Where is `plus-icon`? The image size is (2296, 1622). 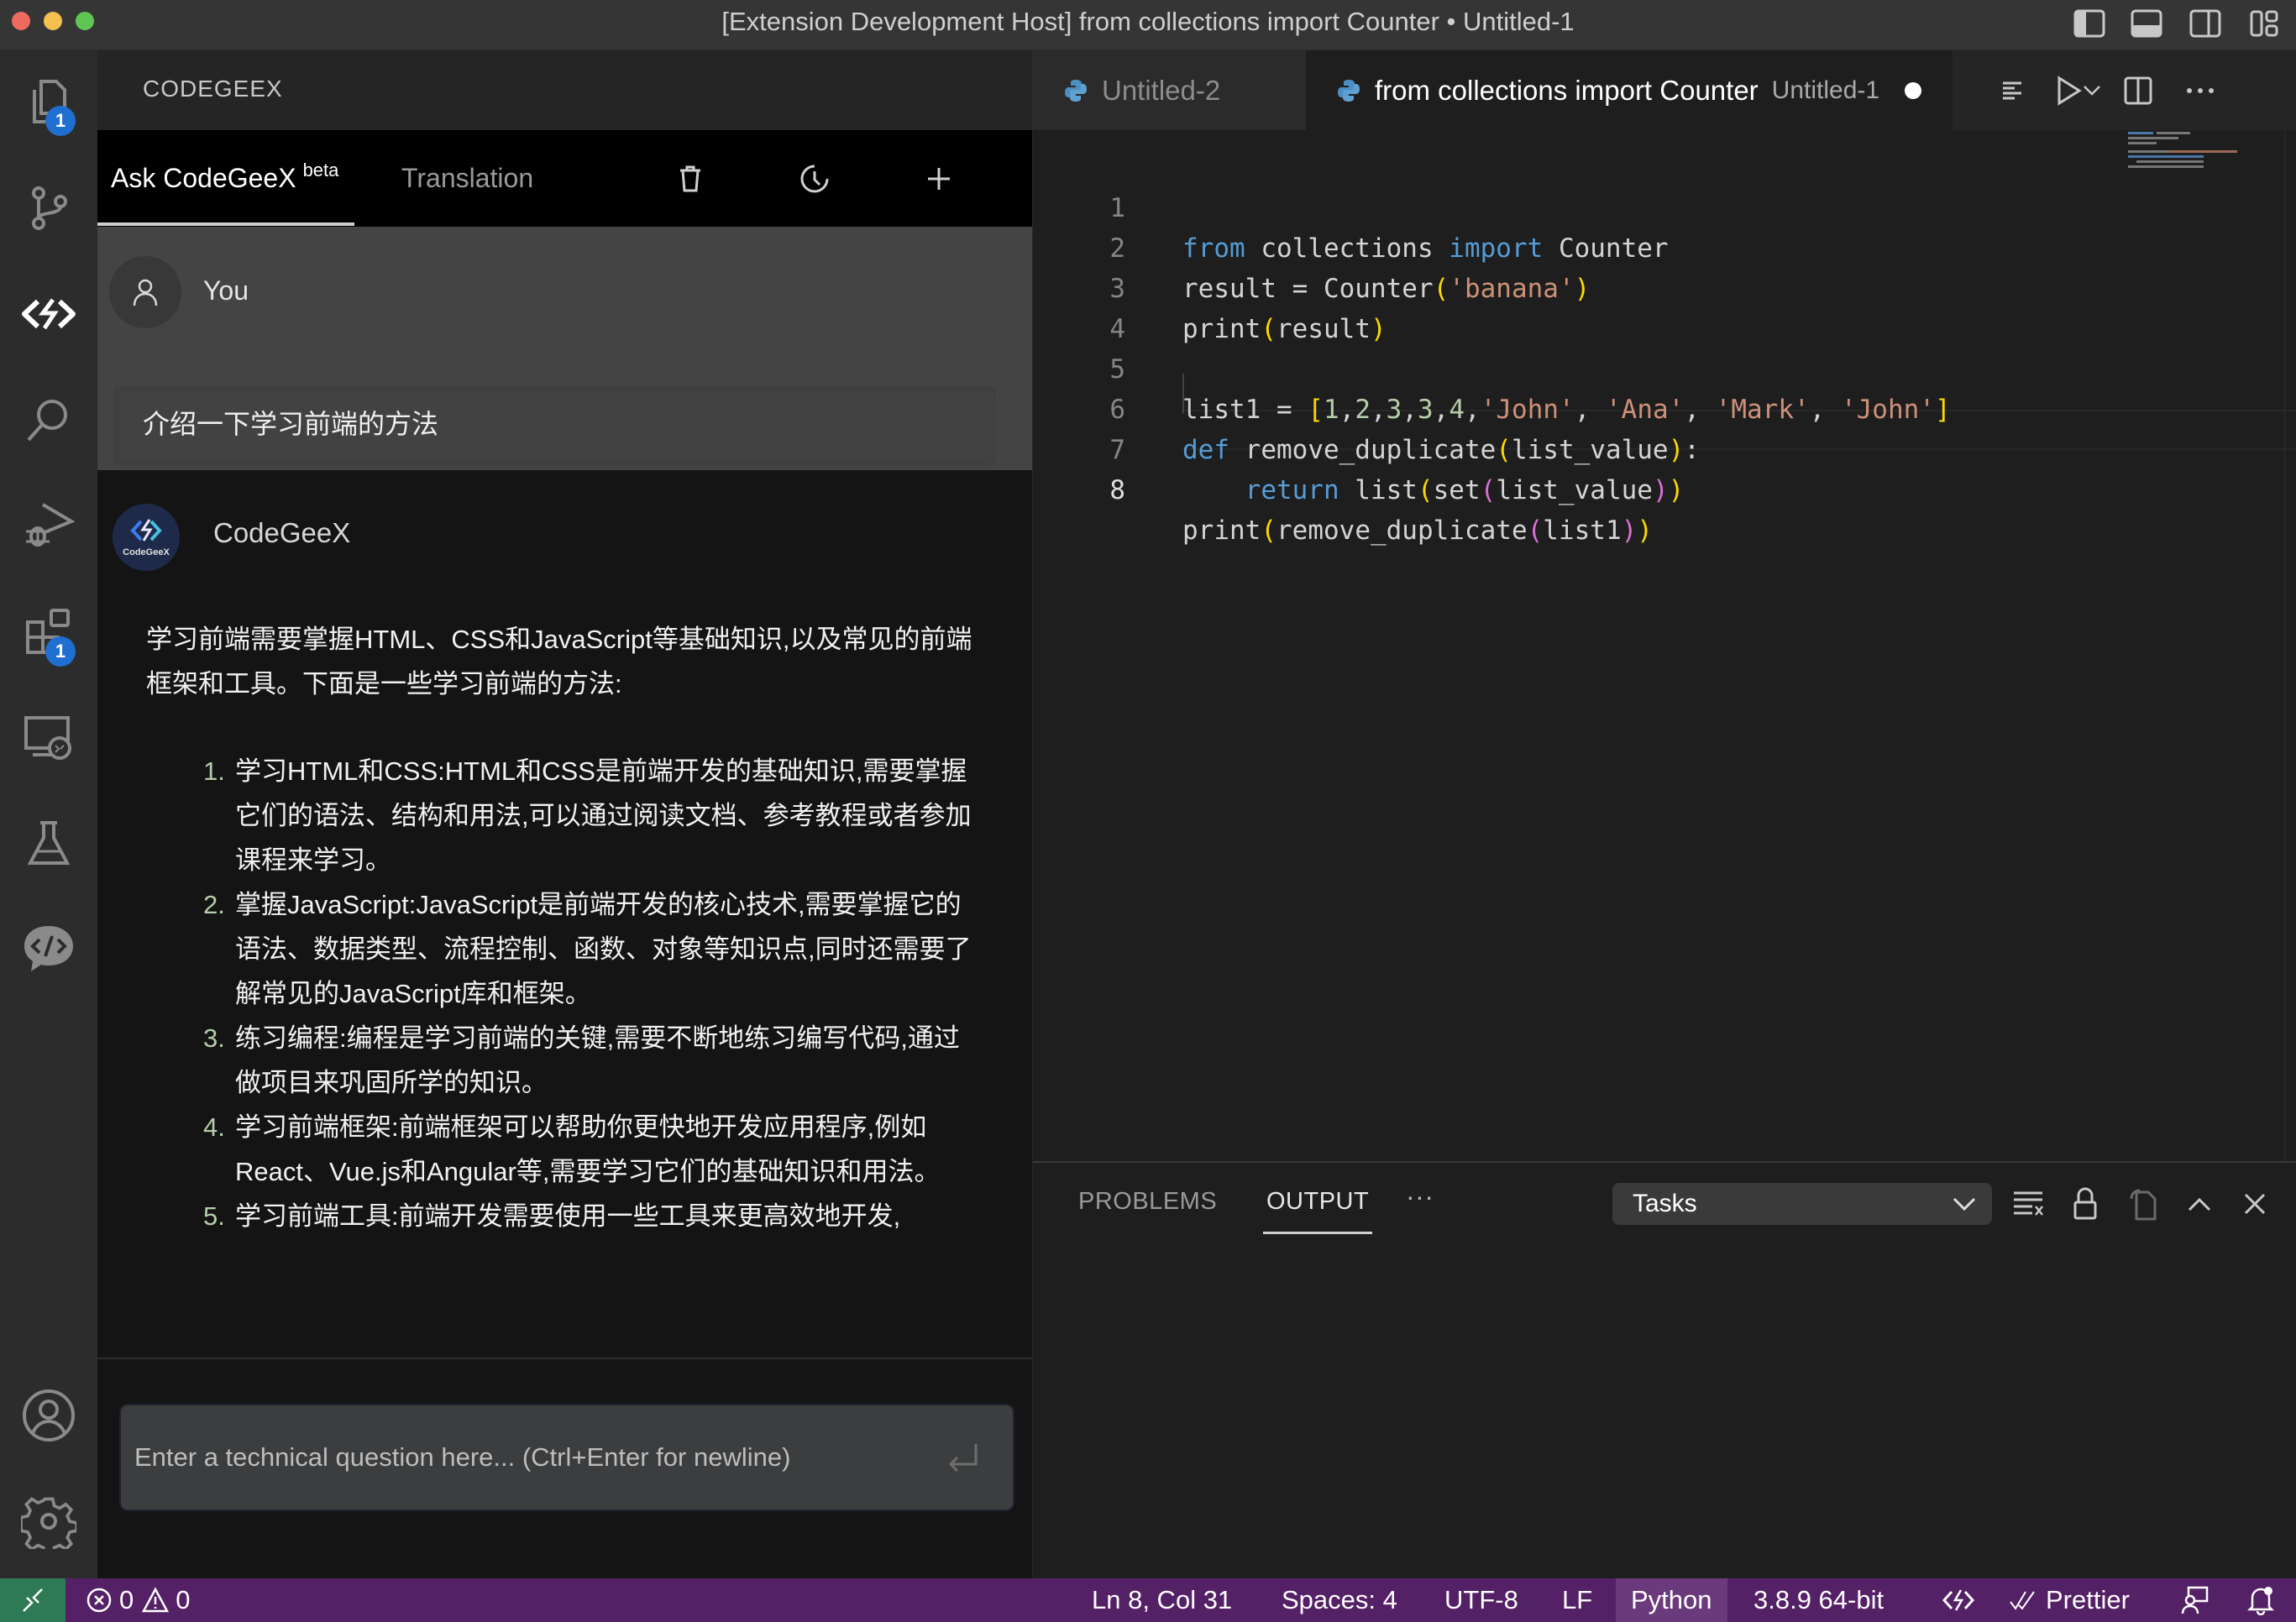
plus-icon is located at coordinates (939, 179).